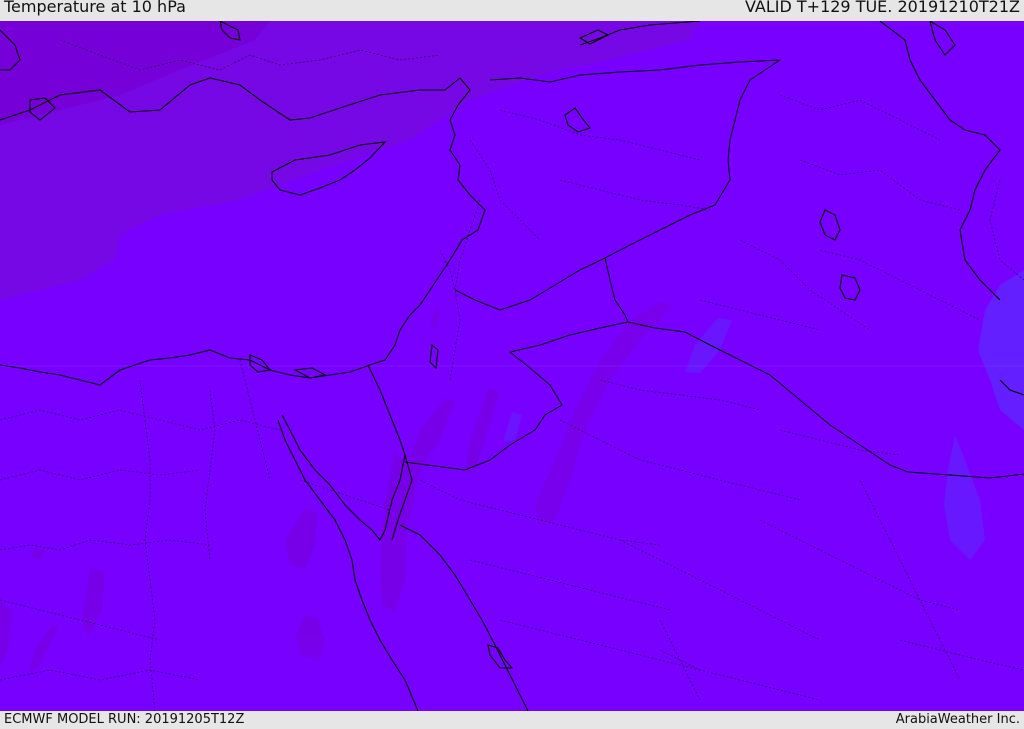  I want to click on credit-label: ArabiaWeather Inc., so click(957, 719).